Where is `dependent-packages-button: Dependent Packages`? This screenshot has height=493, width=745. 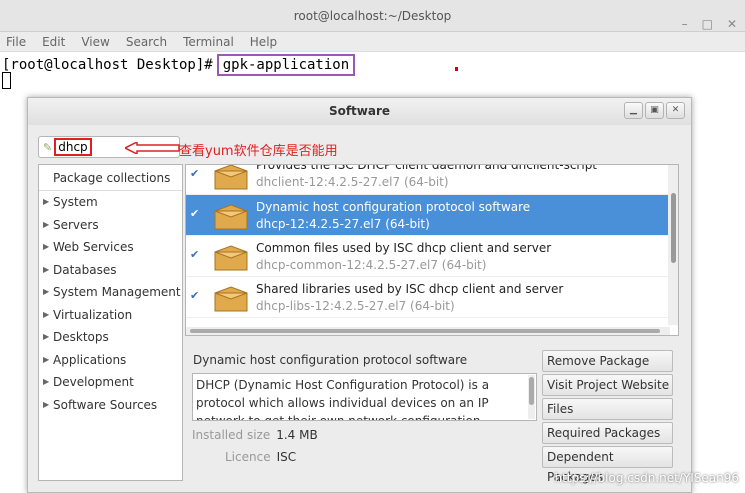
dependent-packages-button: Dependent Packages is located at coordinates (607, 465).